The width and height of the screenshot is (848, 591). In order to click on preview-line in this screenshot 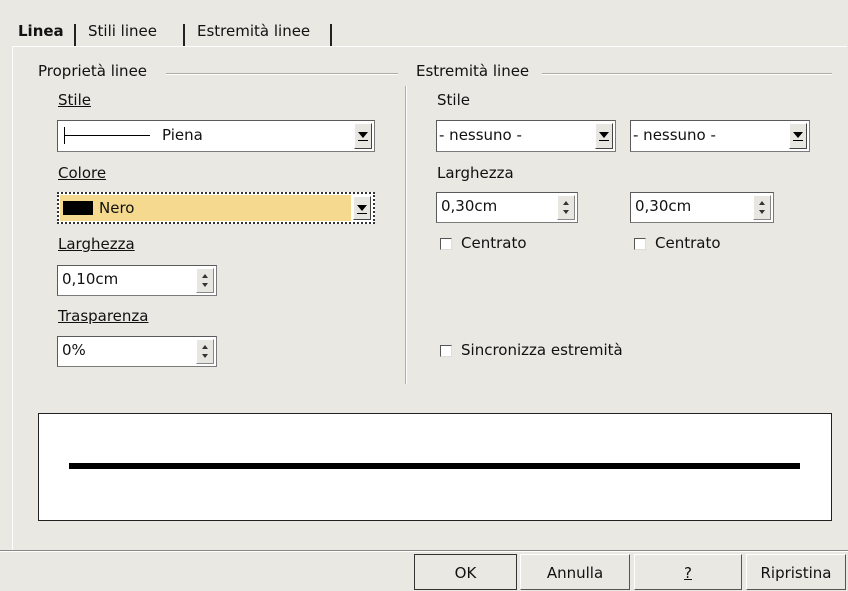, I will do `click(434, 466)`.